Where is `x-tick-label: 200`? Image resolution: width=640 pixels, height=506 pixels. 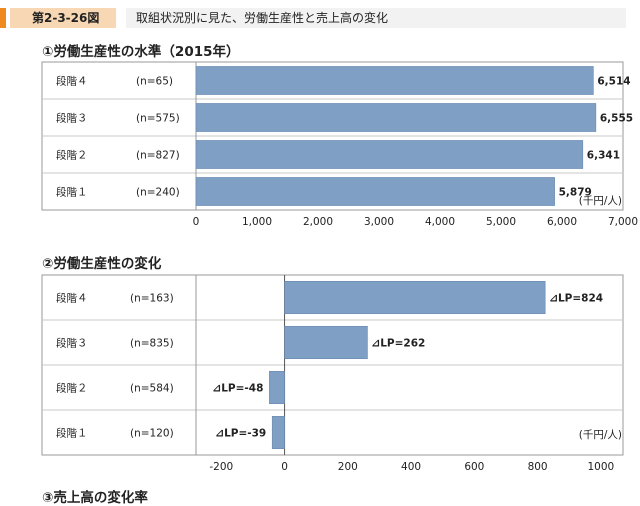 x-tick-label: 200 is located at coordinates (348, 467).